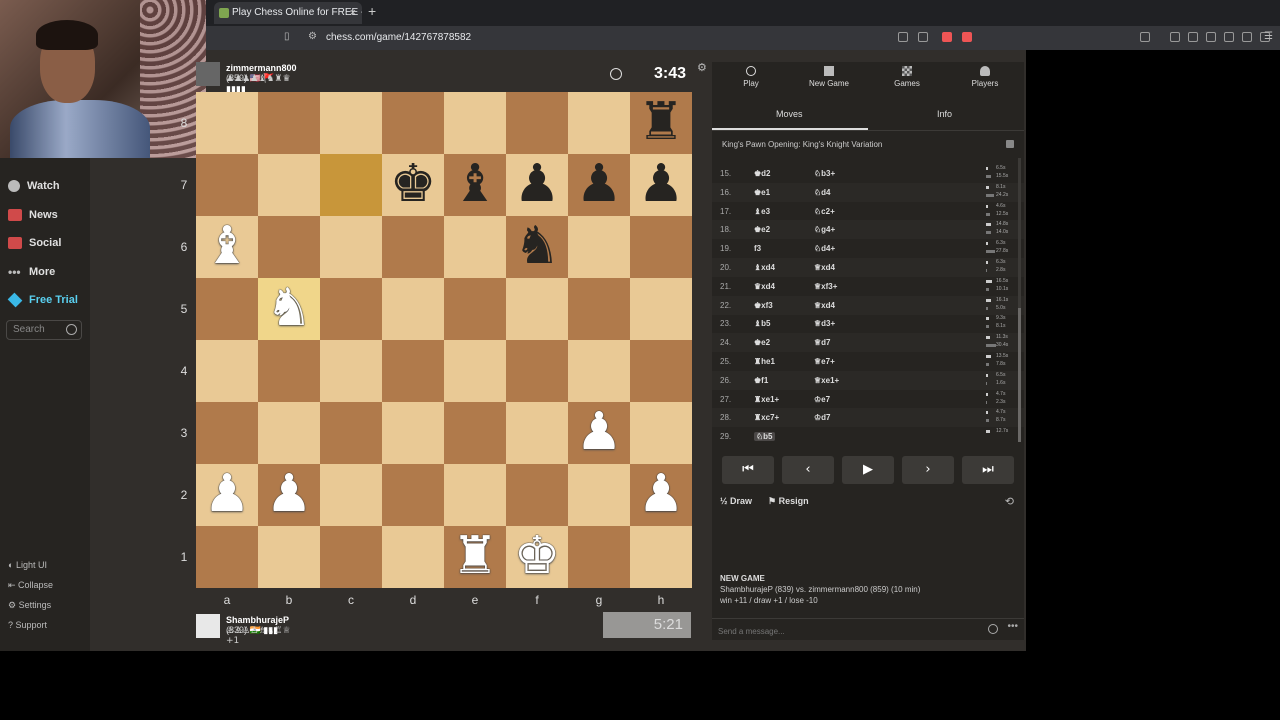 This screenshot has height=720, width=1280. What do you see at coordinates (351, 247) in the screenshot?
I see `square-c6` at bounding box center [351, 247].